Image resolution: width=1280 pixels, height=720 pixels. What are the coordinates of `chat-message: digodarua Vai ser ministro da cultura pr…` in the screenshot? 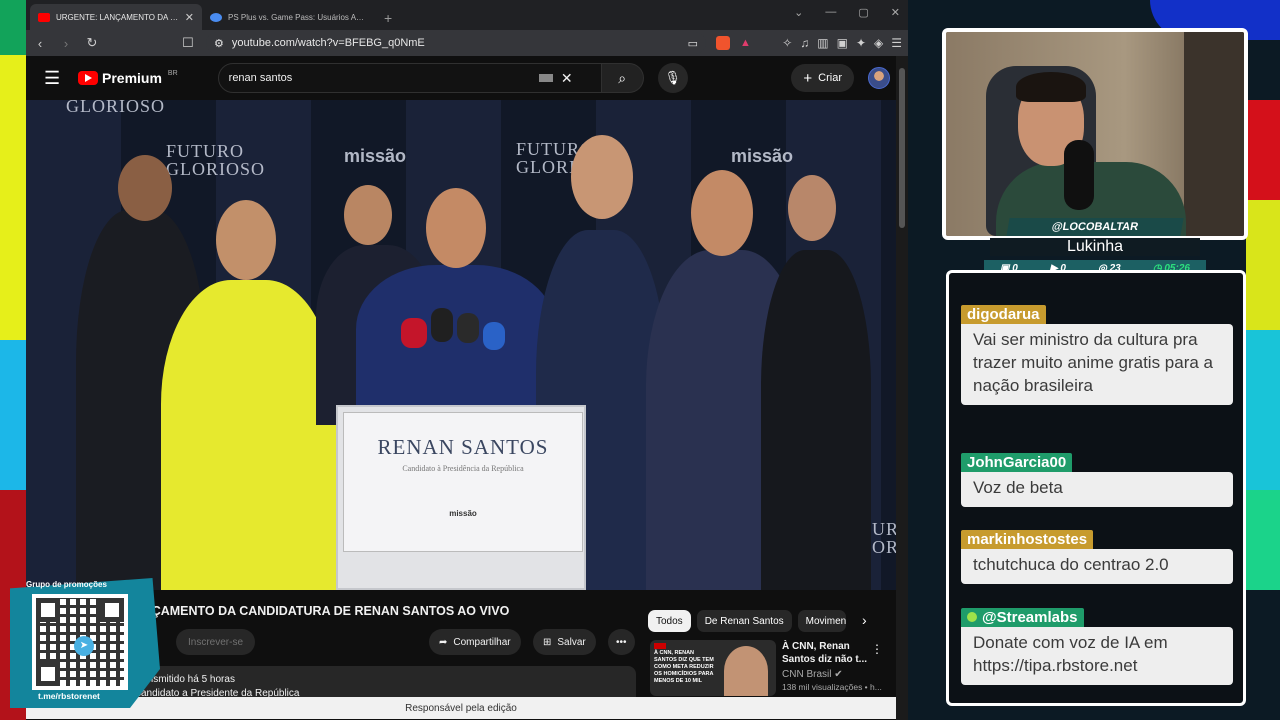 It's located at (1097, 355).